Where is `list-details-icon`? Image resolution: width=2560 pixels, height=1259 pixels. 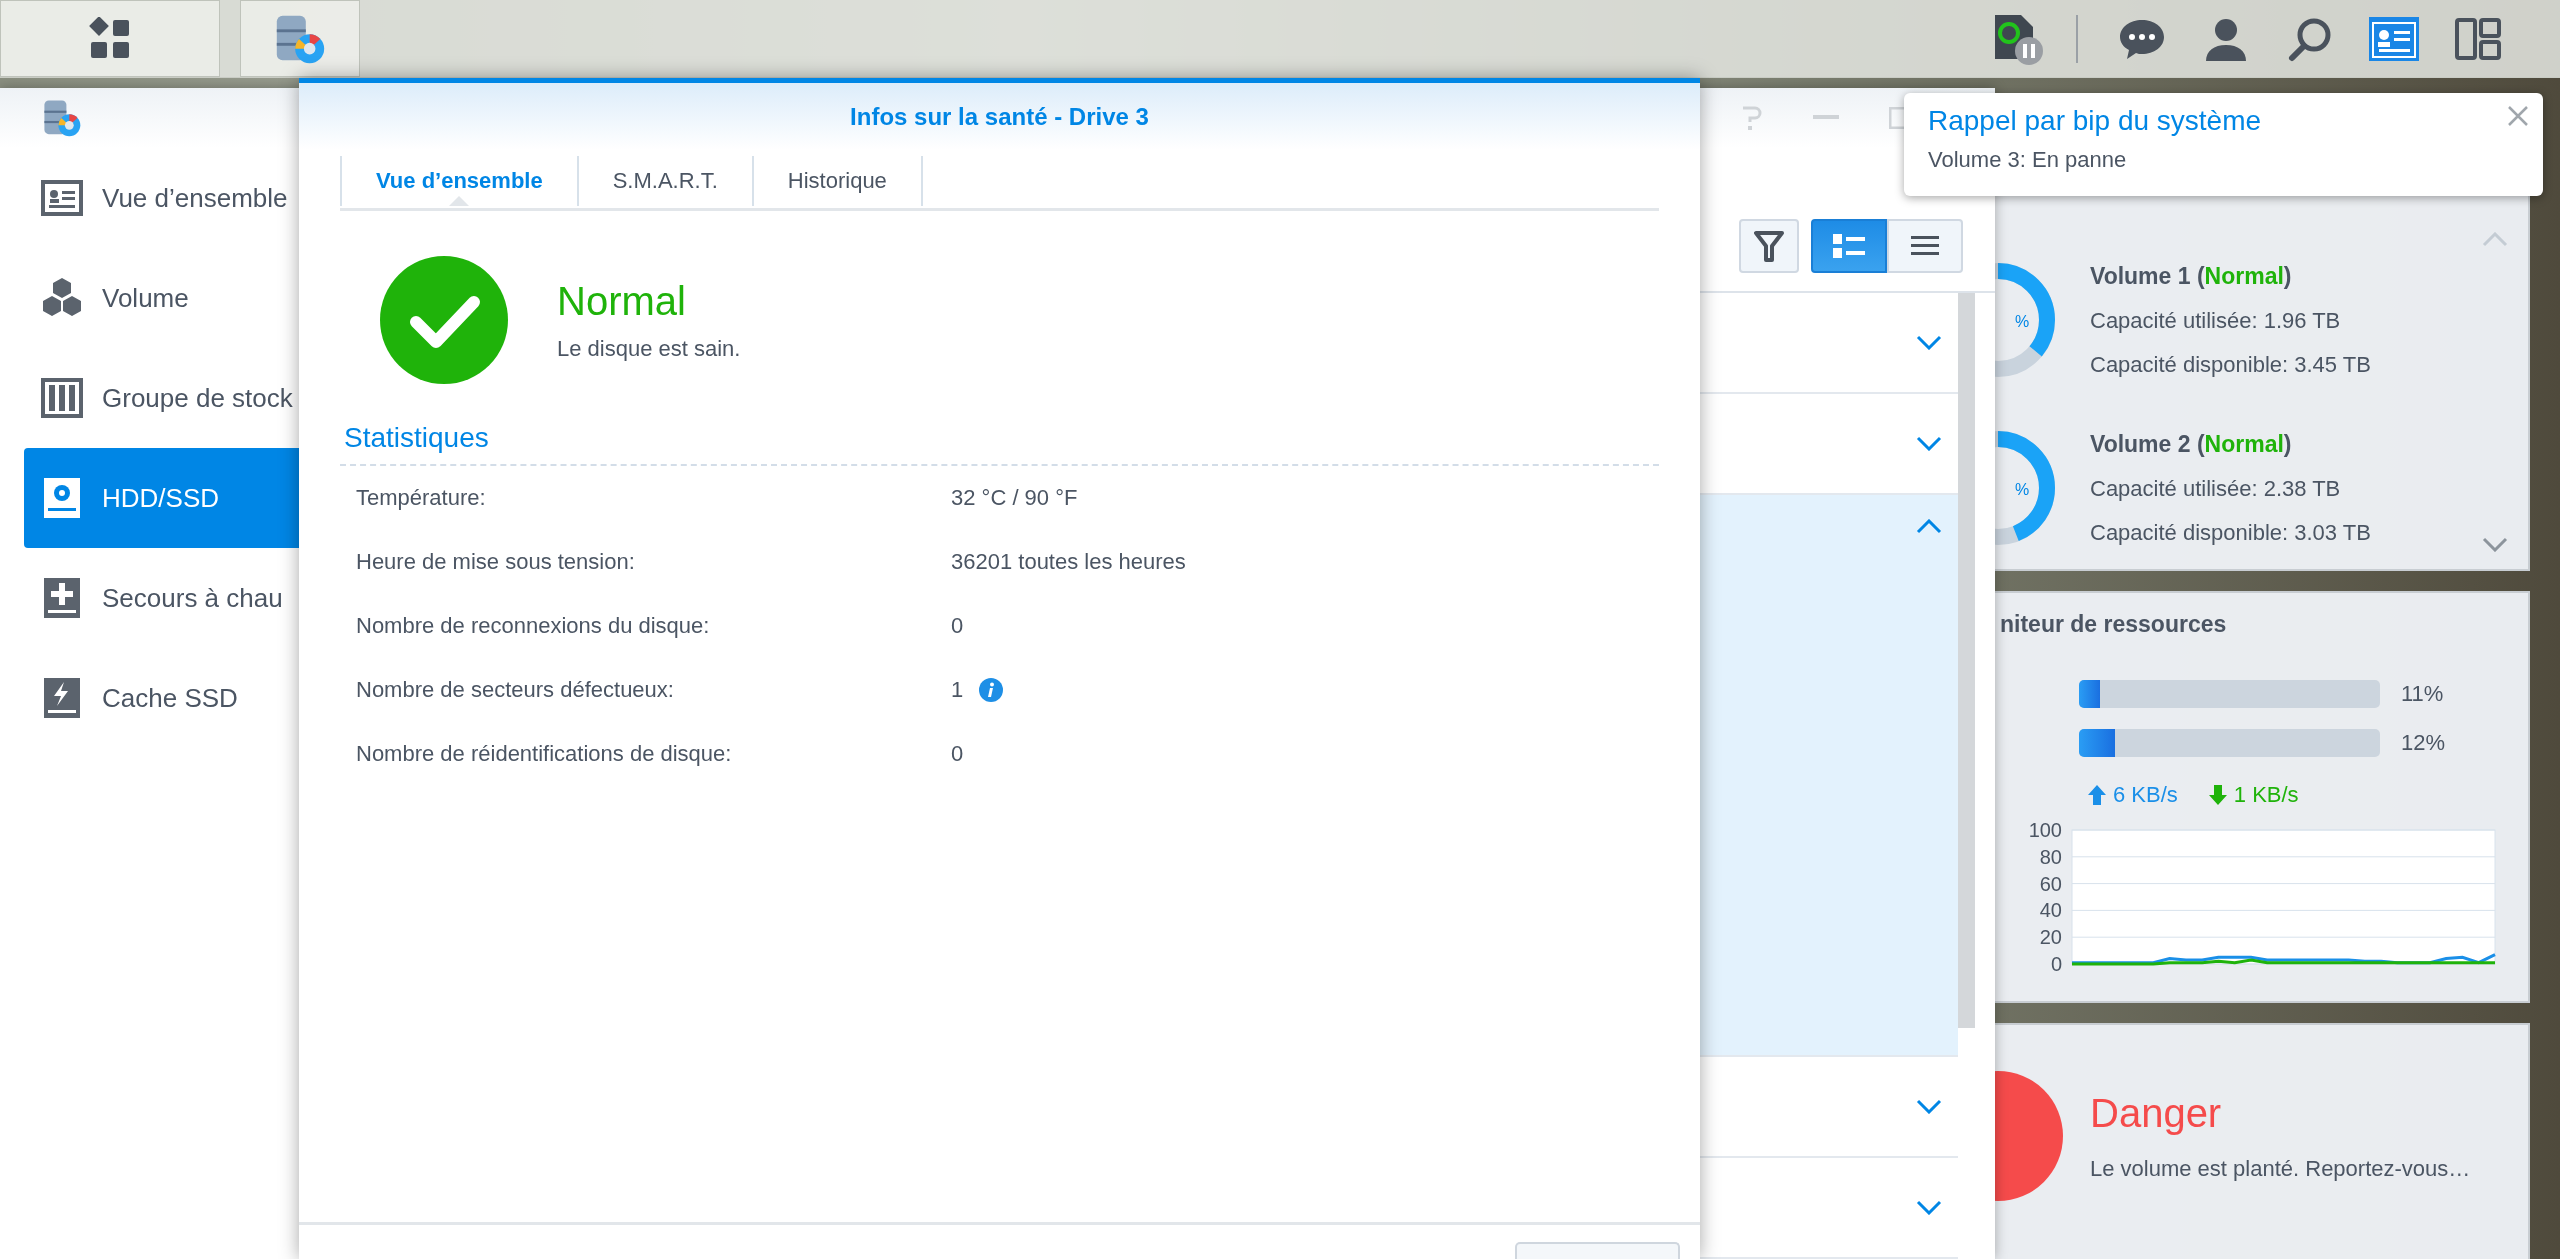
list-details-icon is located at coordinates (1849, 246).